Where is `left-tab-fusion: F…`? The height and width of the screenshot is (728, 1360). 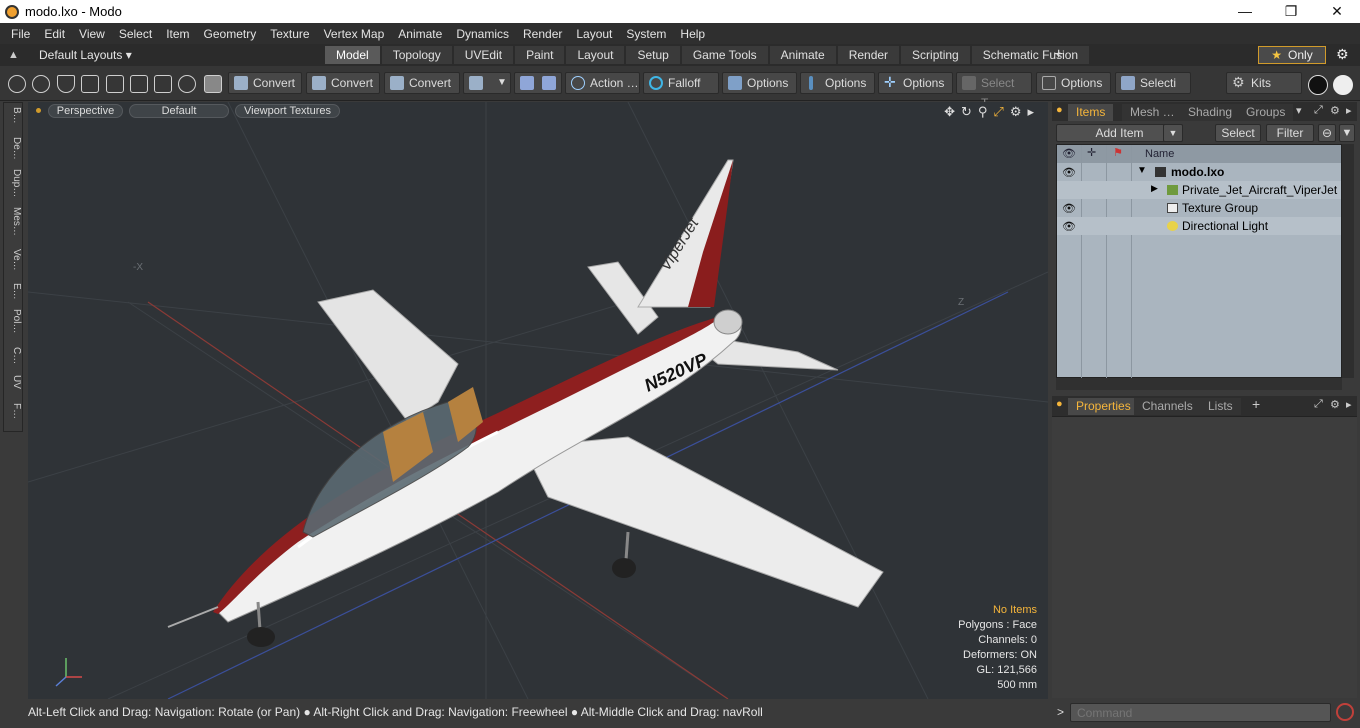
left-tab-fusion: F… is located at coordinates (13, 411).